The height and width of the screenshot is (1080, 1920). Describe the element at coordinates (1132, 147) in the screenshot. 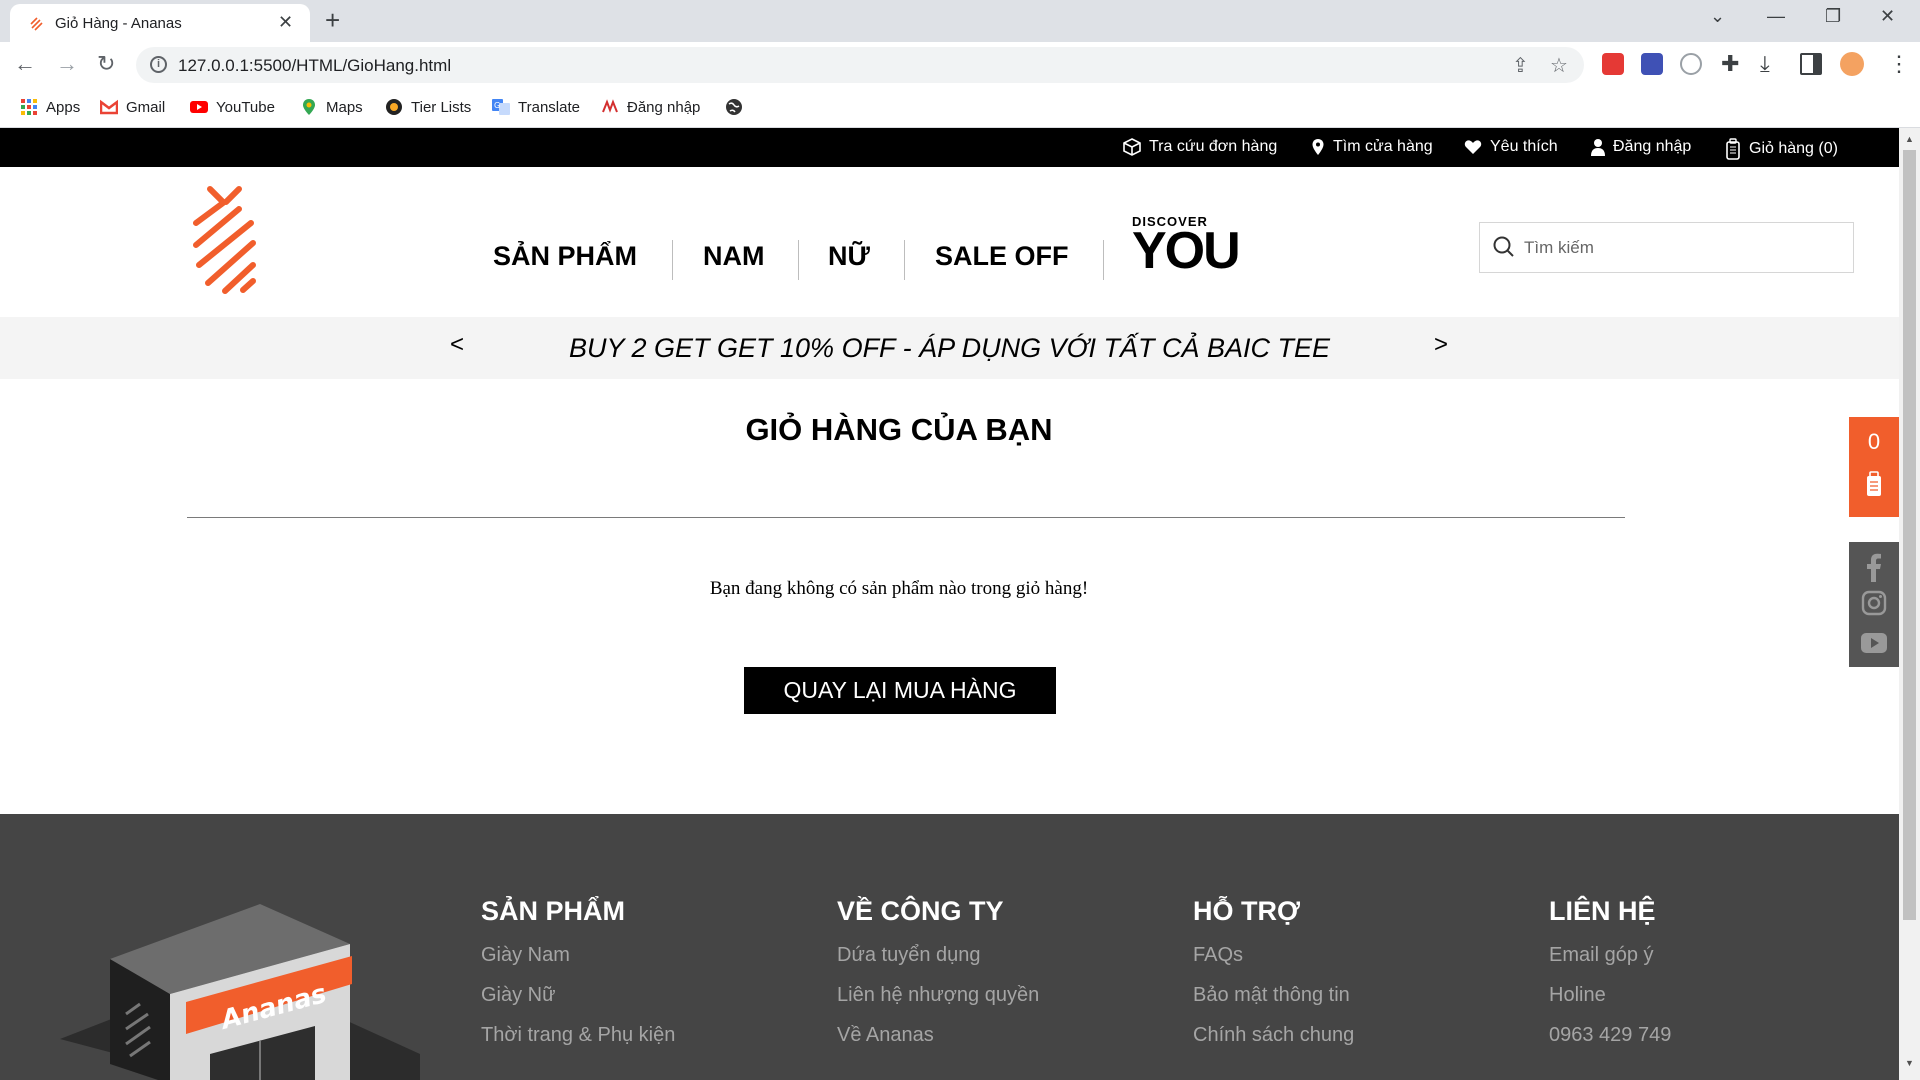

I see `box-icon` at that location.